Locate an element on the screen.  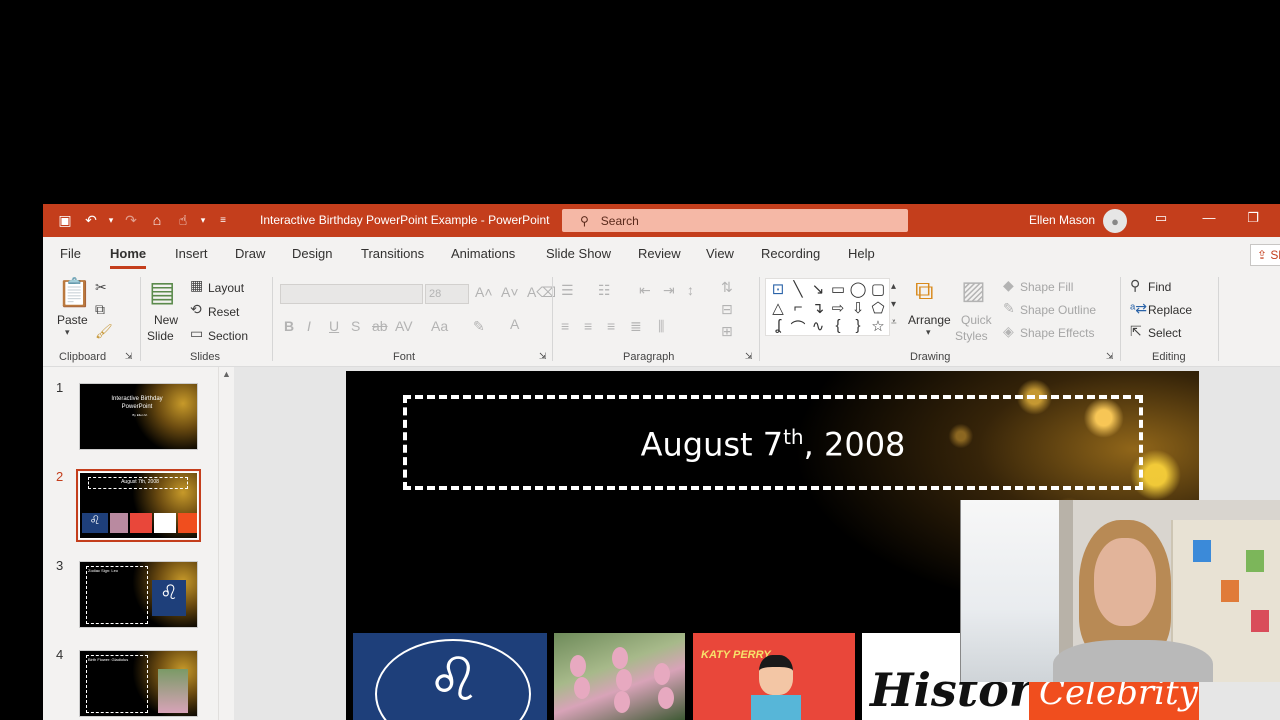
shapes-gallery: ⊡ ╲ ↘ ▭ ◯ ▢ △ ⌐ ↴ ⇨ ⇩ ⬠ ʆ ⌒ ∿ { } ☆ is located at coordinates (827, 308).